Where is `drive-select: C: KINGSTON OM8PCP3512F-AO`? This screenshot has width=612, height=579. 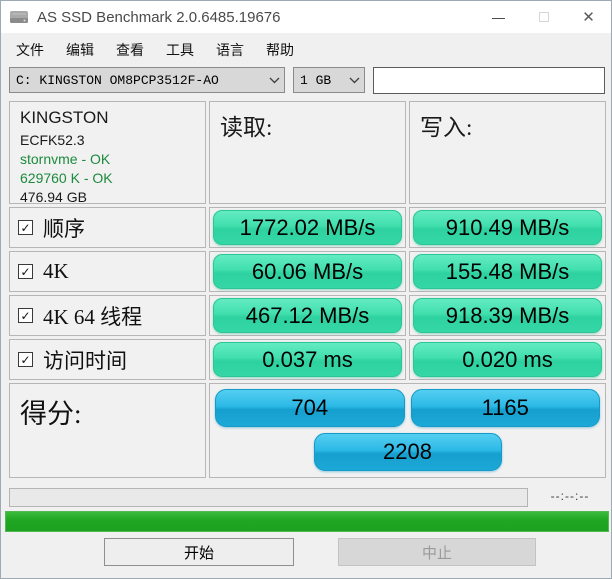
drive-select: C: KINGSTON OM8PCP3512F-AO is located at coordinates (147, 80).